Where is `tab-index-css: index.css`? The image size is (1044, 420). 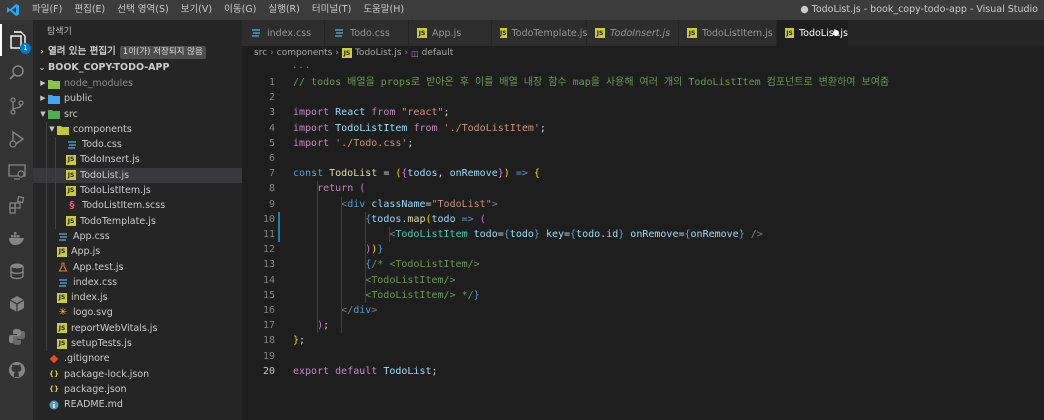 tab-index-css: index.css is located at coordinates (283, 33).